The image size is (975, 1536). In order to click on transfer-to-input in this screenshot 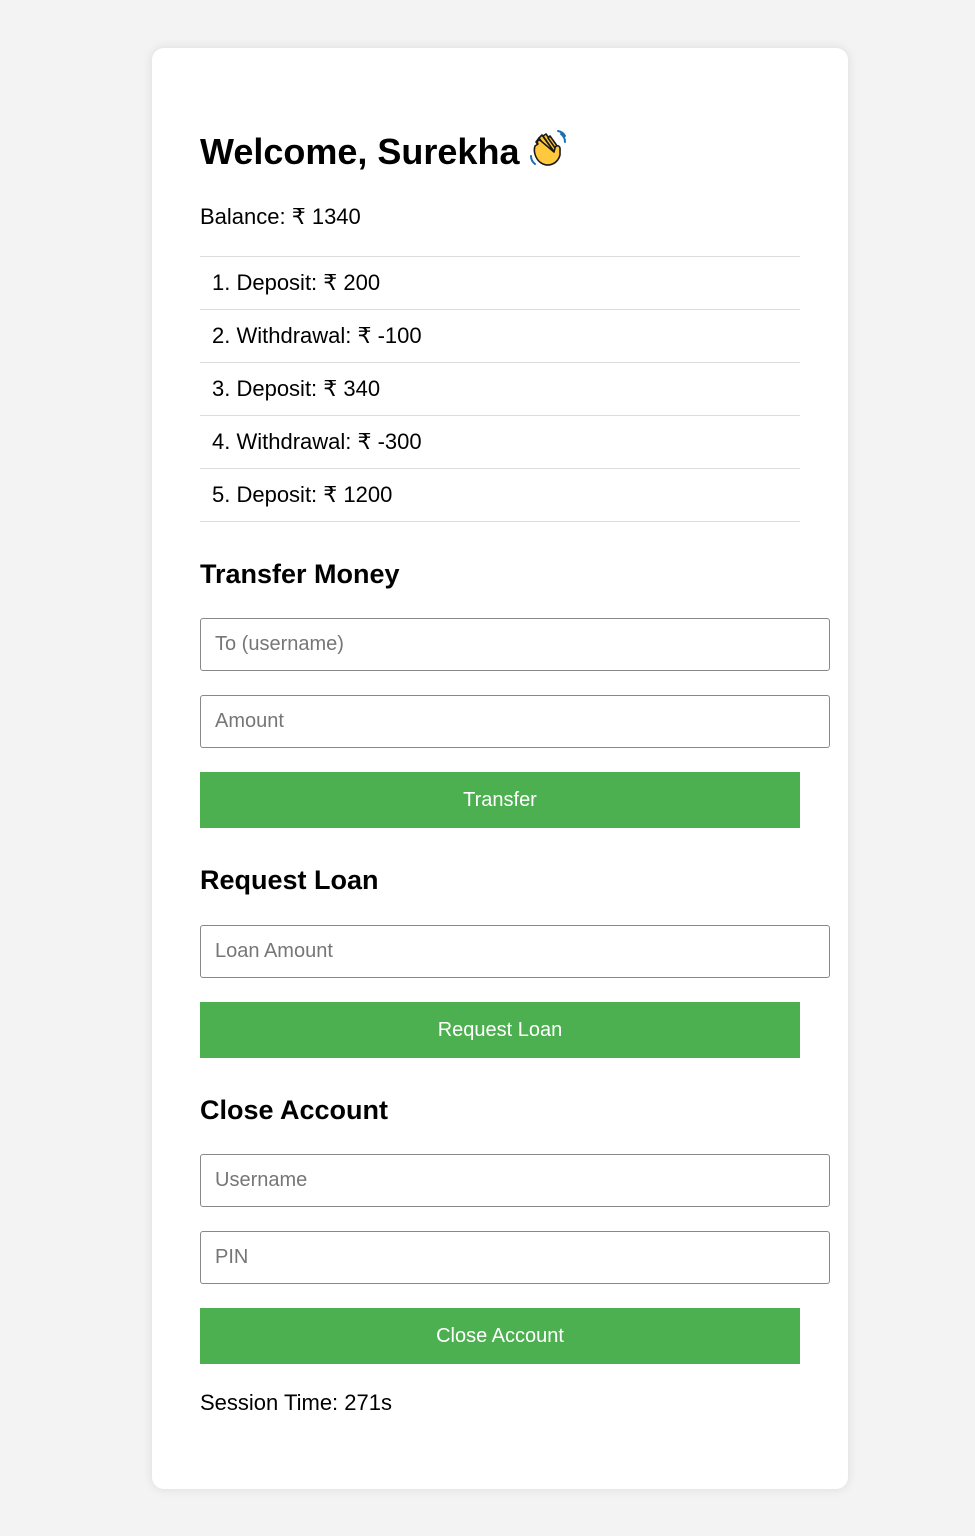, I will do `click(515, 644)`.